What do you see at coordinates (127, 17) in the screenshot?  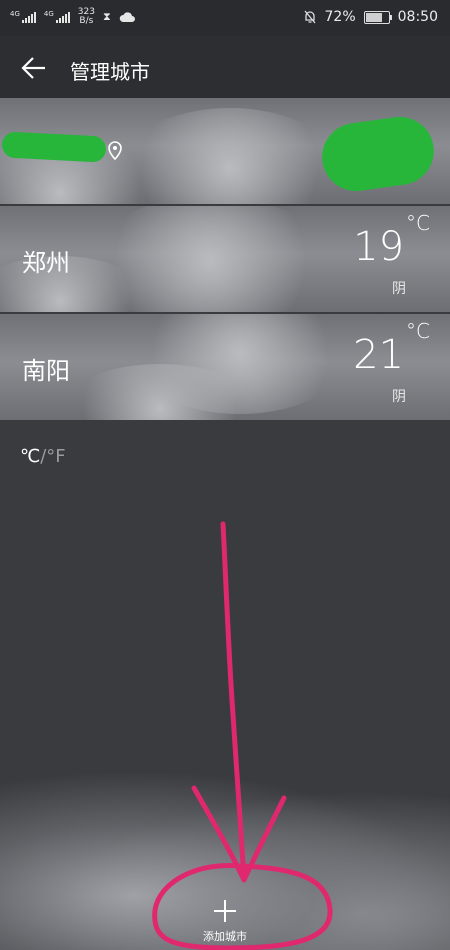 I see `cloud-icon` at bounding box center [127, 17].